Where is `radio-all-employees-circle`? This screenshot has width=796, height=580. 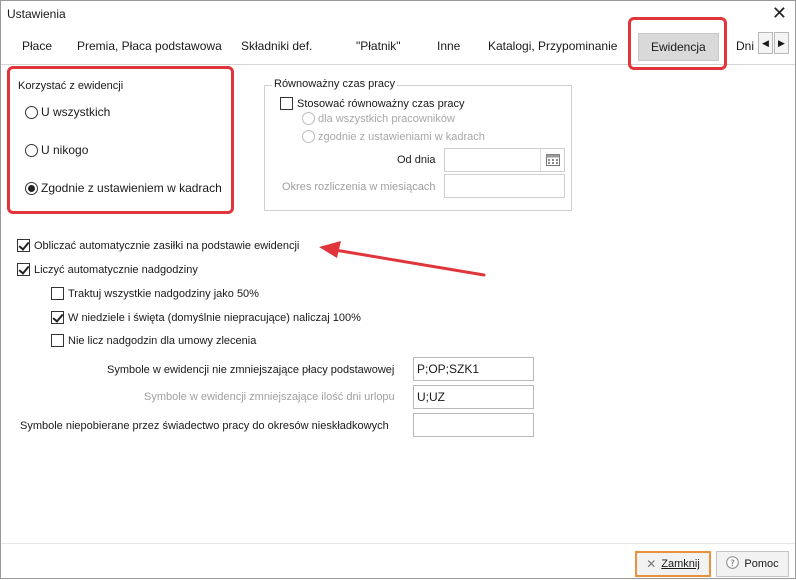
radio-all-employees-circle is located at coordinates (308, 118).